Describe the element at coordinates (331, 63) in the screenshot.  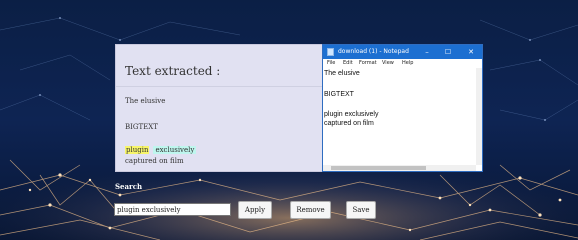
I see `menu-file: File` at that location.